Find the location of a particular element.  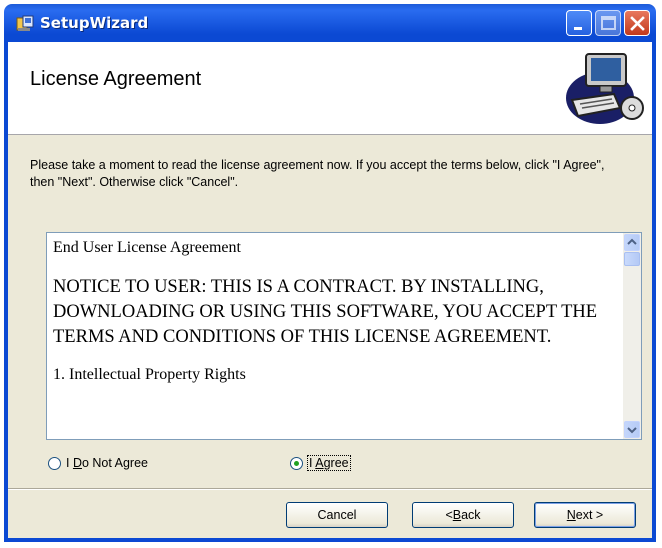

button-separator is located at coordinates (330, 489).